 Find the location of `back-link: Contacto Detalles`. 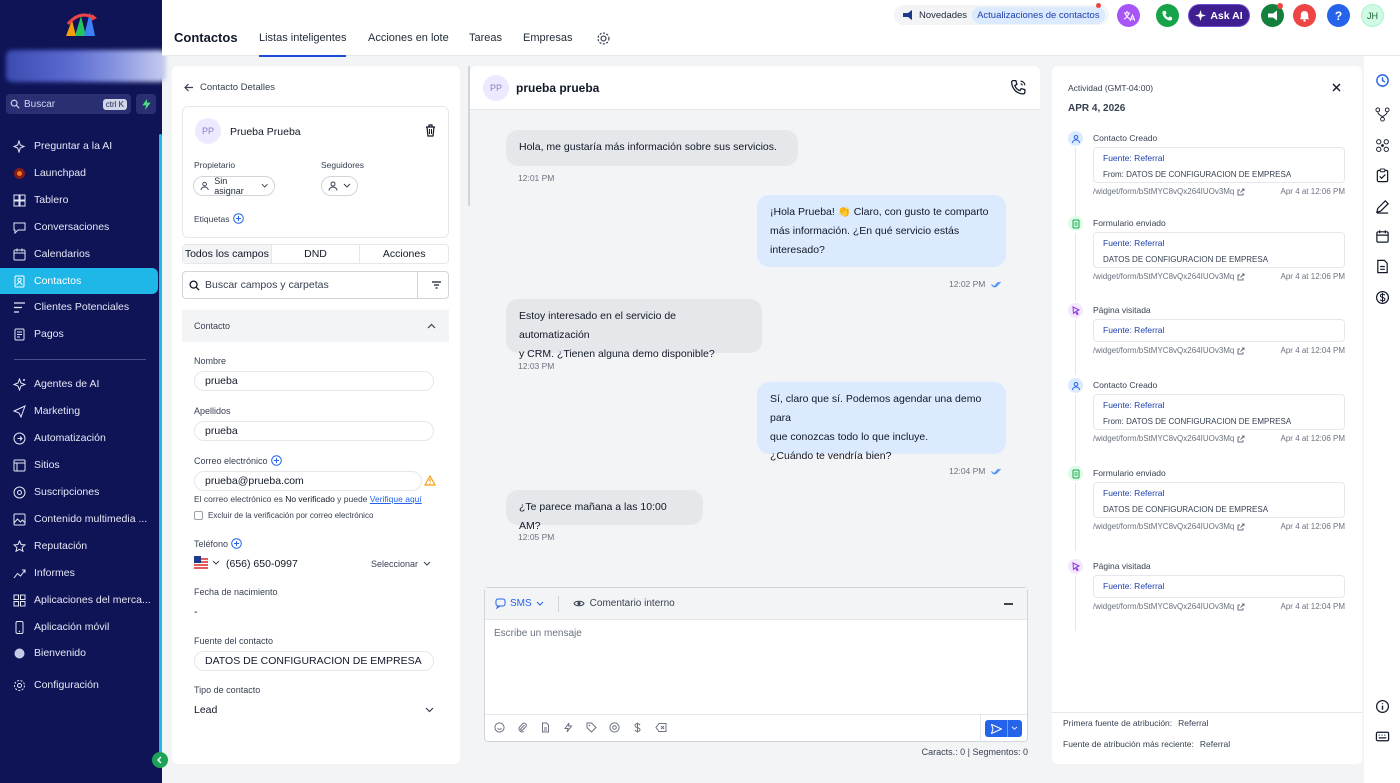

back-link: Contacto Detalles is located at coordinates (229, 87).